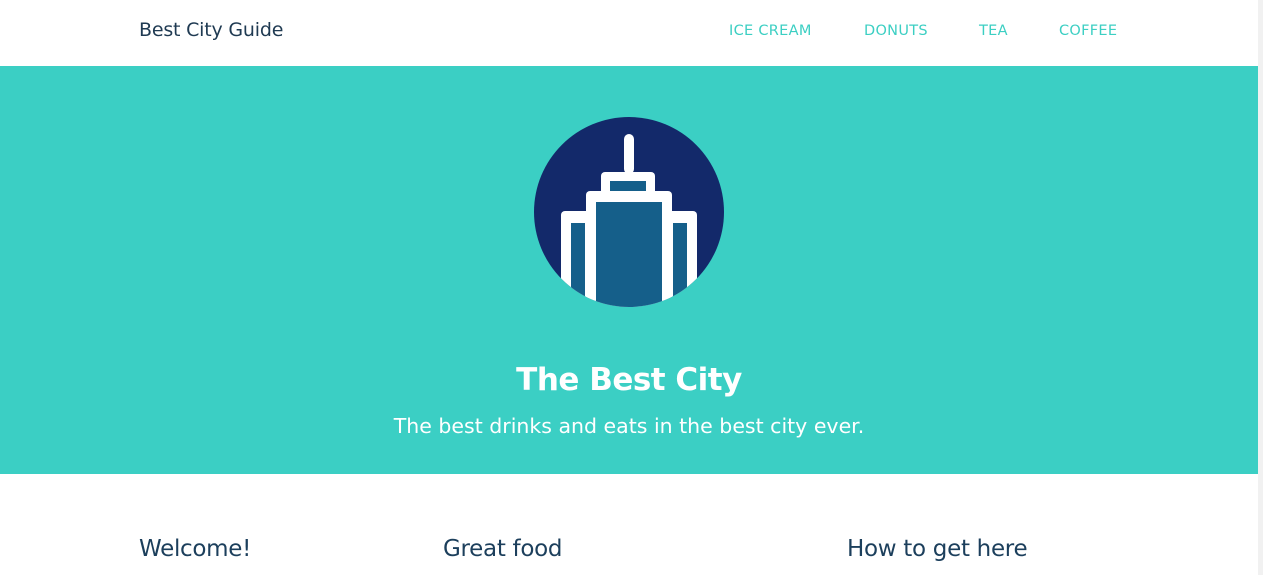  What do you see at coordinates (993, 31) in the screenshot?
I see `nav-link-tea: TEA` at bounding box center [993, 31].